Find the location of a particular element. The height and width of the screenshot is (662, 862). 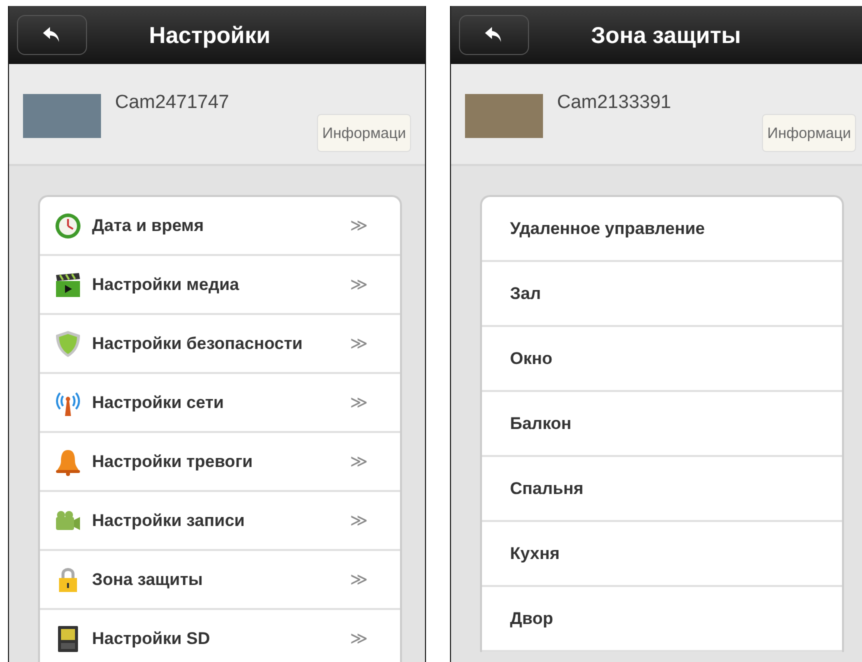

screen-title: Зона защиты is located at coordinates (666, 35).